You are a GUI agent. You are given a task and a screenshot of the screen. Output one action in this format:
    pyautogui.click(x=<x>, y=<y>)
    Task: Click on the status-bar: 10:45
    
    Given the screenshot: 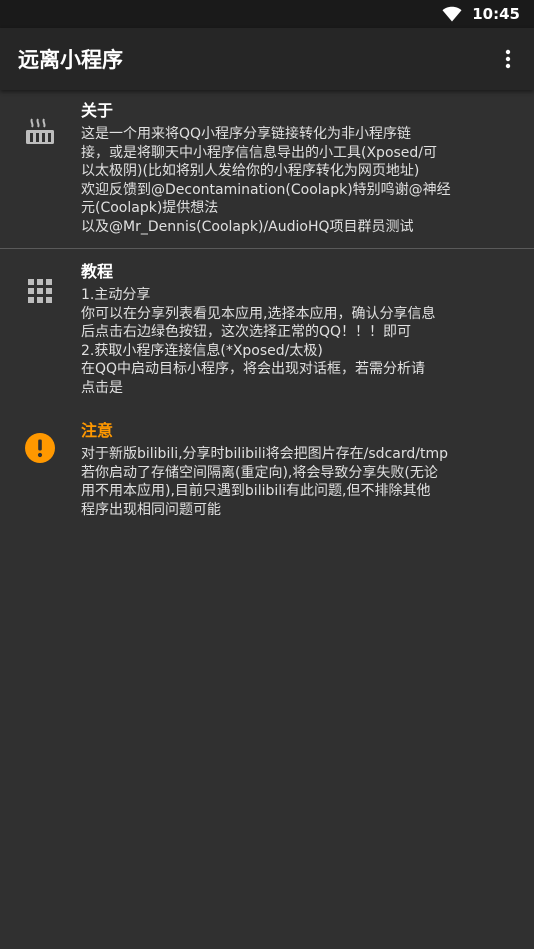 What is the action you would take?
    pyautogui.click(x=267, y=14)
    